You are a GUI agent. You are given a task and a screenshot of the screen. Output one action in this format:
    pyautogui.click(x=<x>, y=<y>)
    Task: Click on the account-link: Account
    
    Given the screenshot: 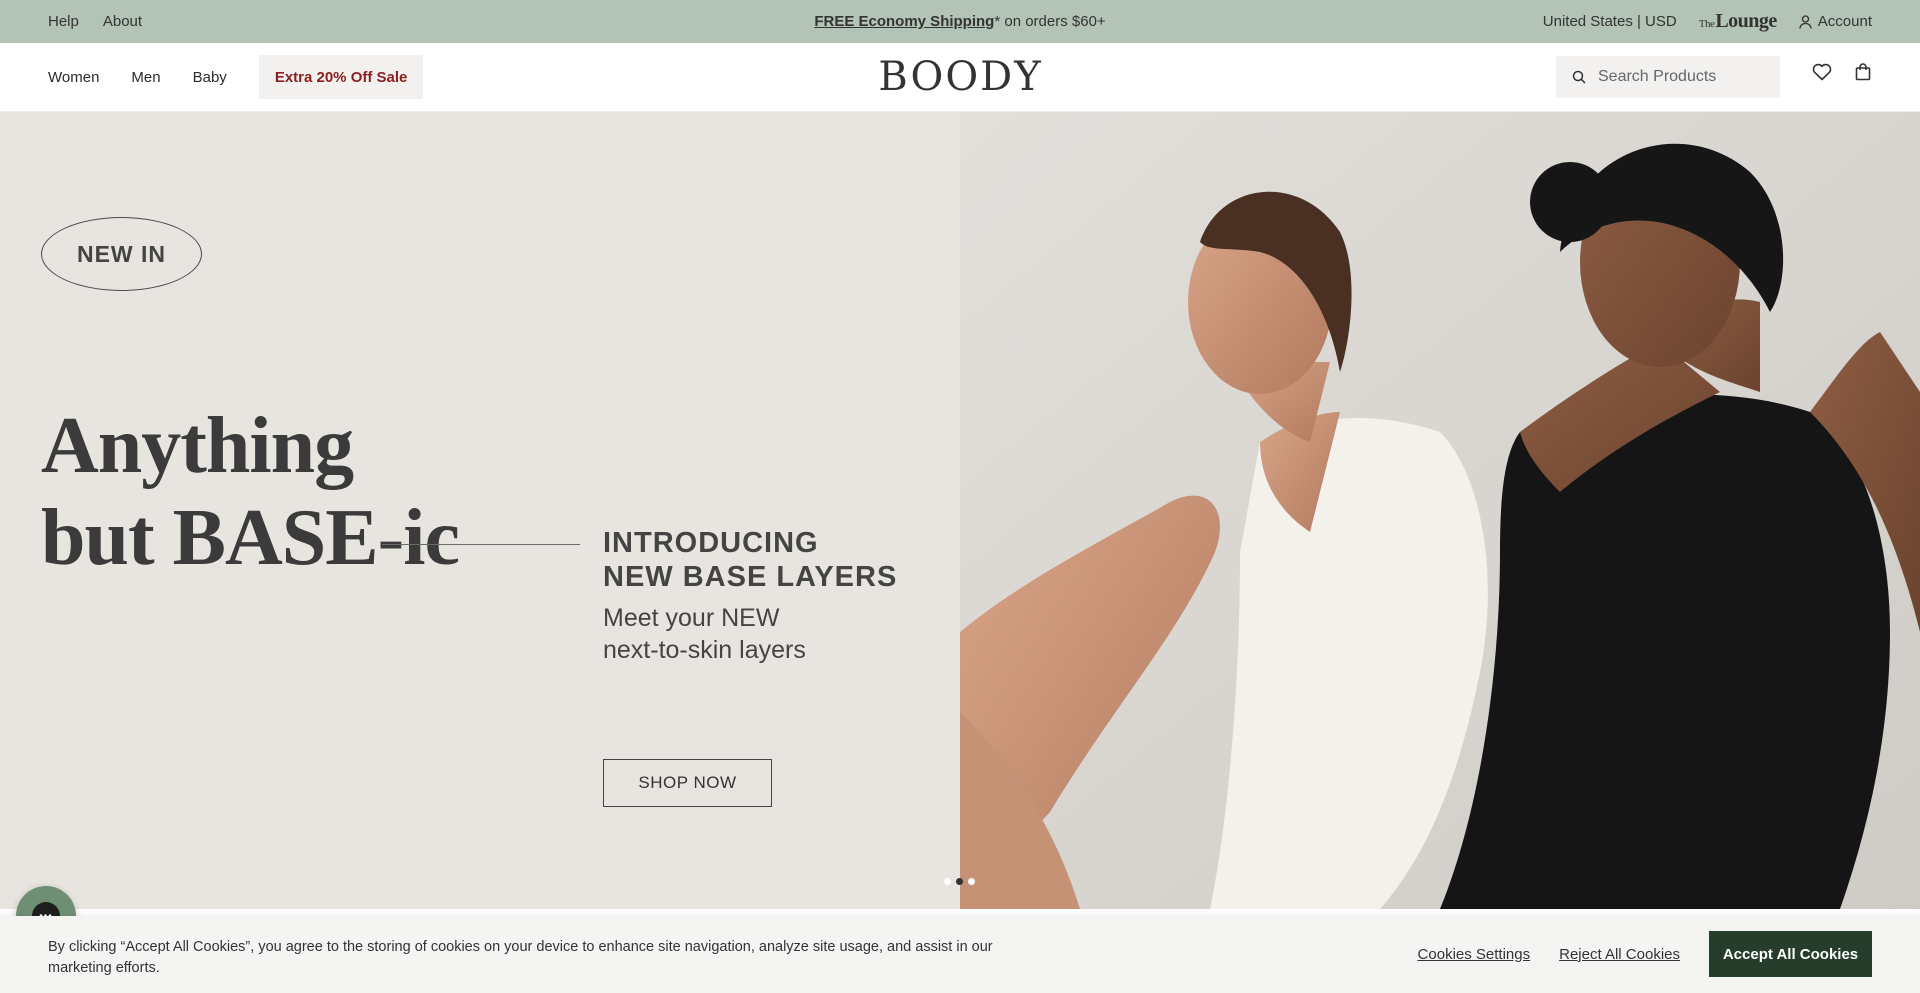 What is the action you would take?
    pyautogui.click(x=1835, y=21)
    